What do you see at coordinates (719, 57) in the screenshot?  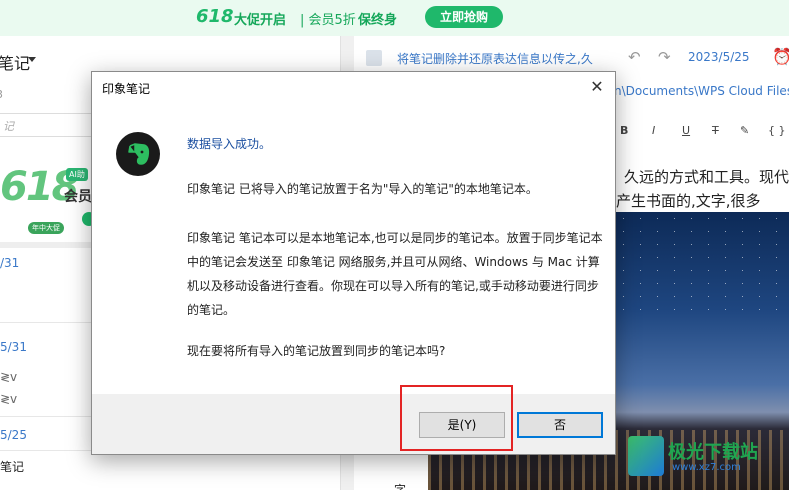 I see `note-date: 2023/5/25` at bounding box center [719, 57].